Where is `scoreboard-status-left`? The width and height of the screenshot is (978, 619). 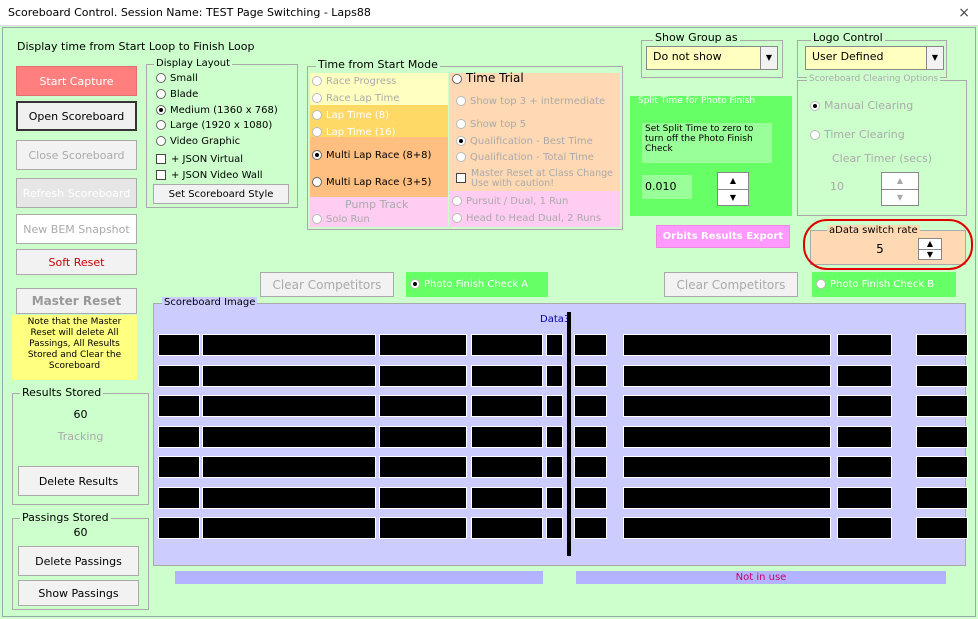
scoreboard-status-left is located at coordinates (359, 577).